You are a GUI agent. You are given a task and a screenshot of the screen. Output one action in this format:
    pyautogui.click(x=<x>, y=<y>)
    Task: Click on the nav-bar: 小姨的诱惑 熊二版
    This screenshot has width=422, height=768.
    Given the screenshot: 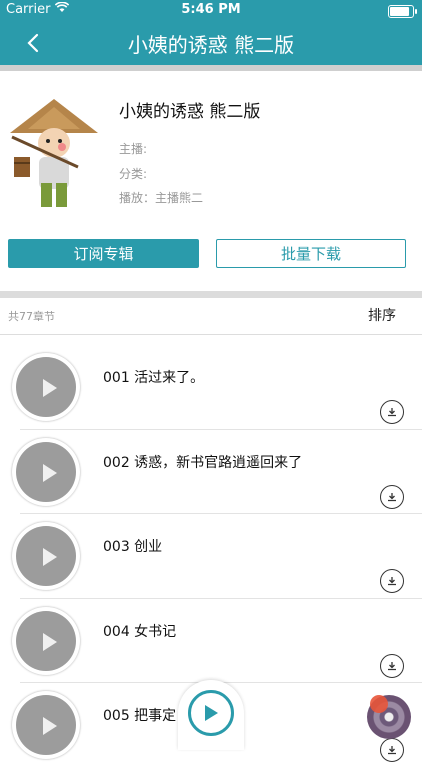 What is the action you would take?
    pyautogui.click(x=211, y=42)
    